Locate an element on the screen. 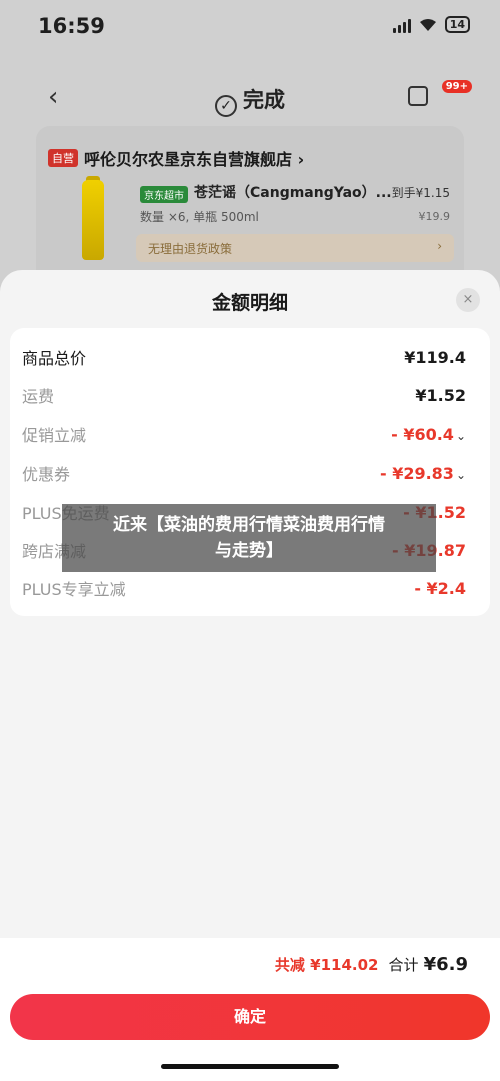 This screenshot has height=1081, width=500. check-circle-icon: ✓ is located at coordinates (226, 106).